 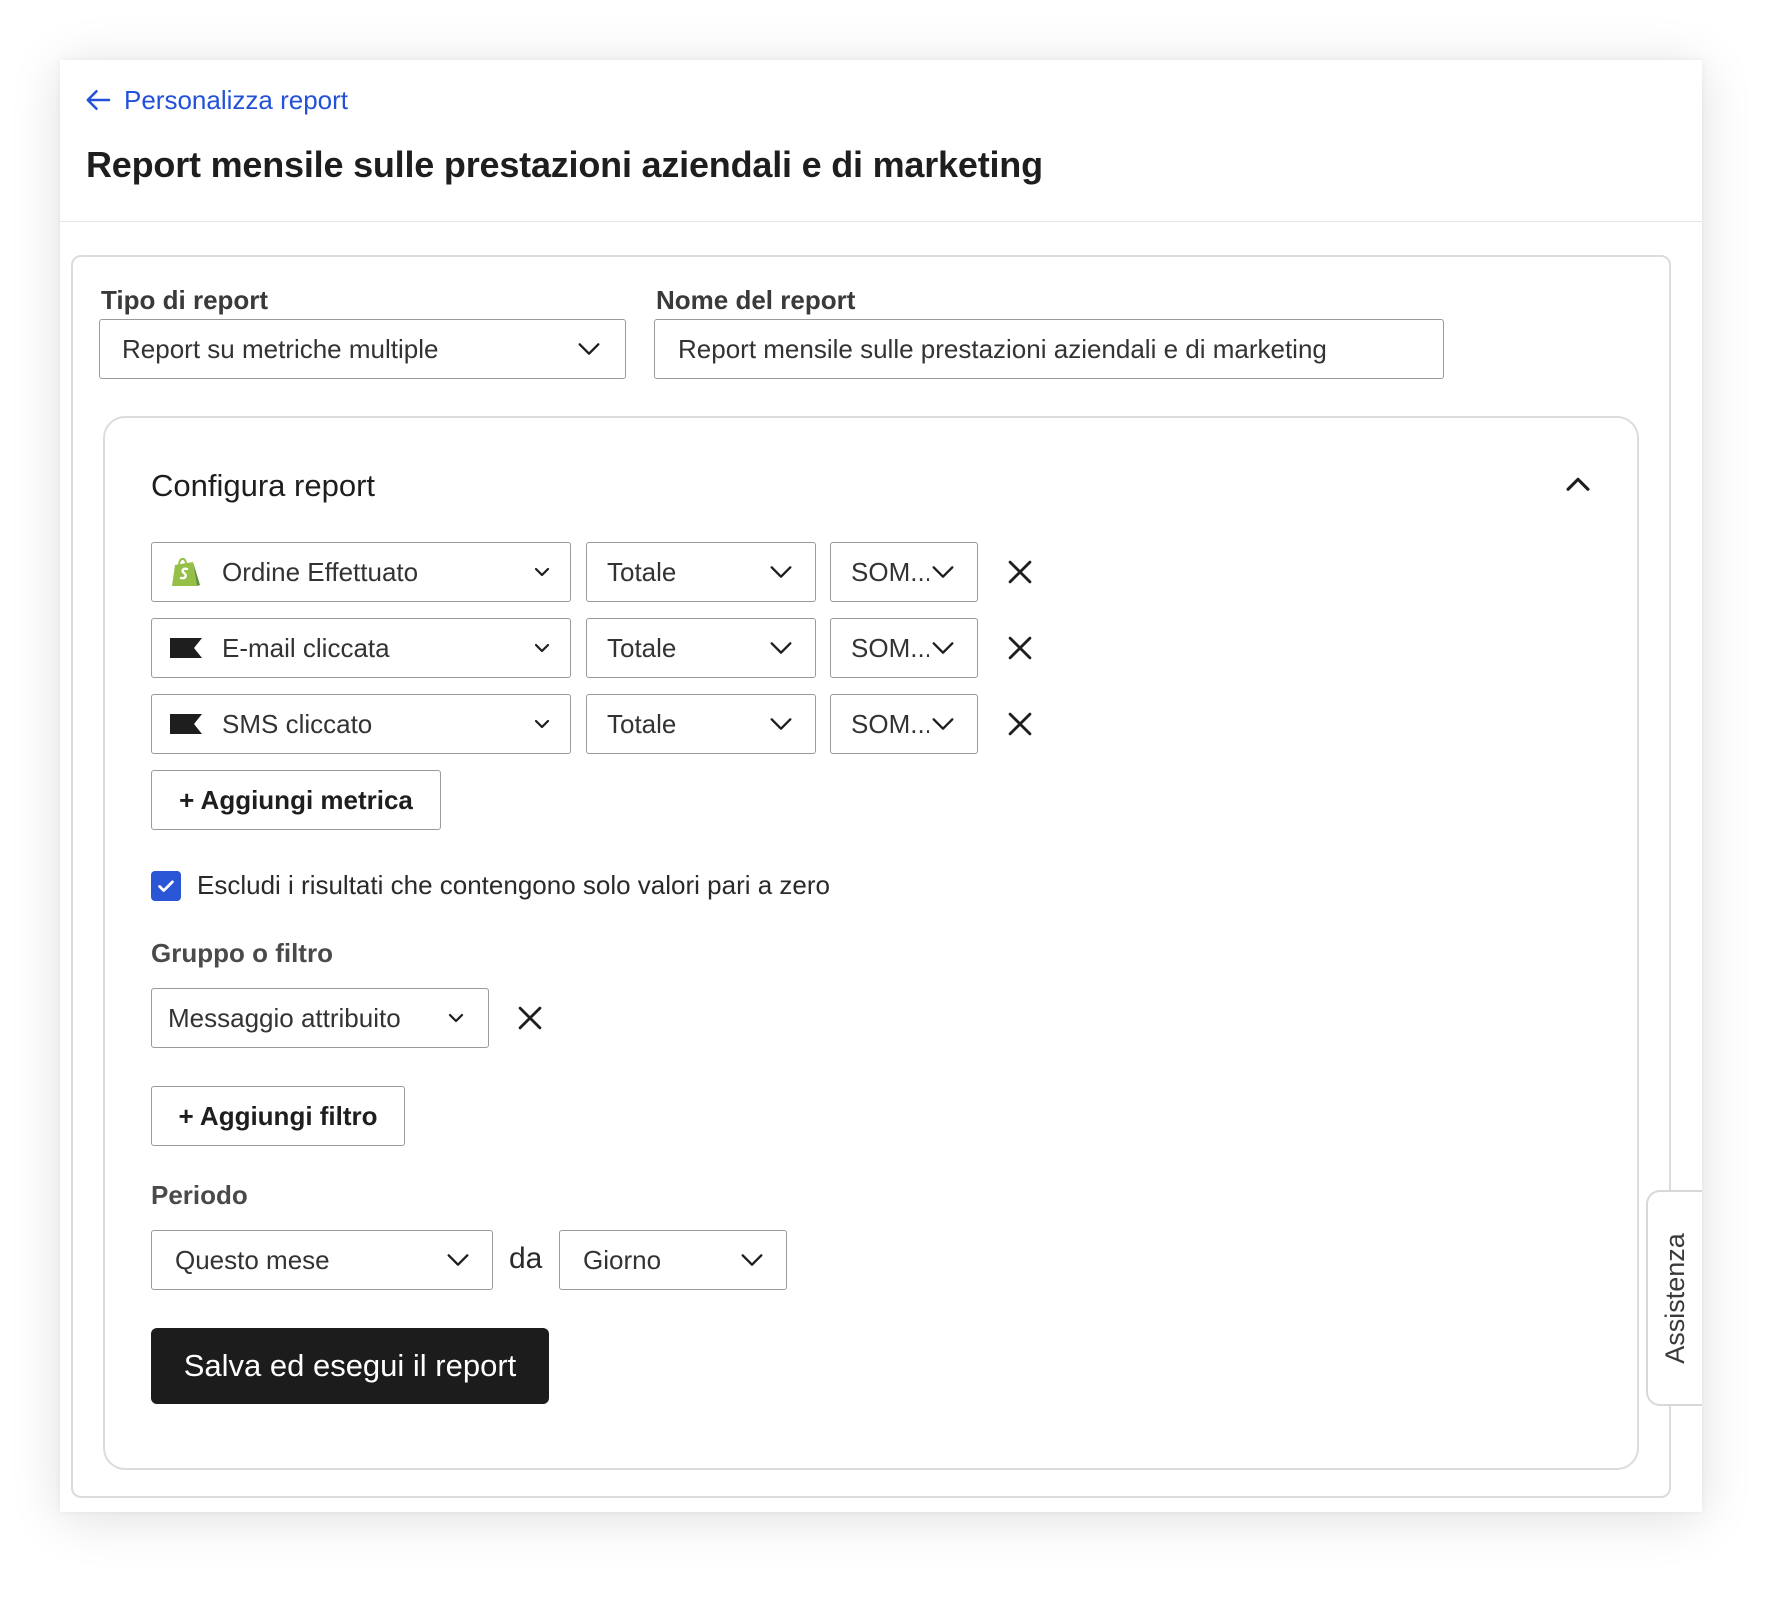 What do you see at coordinates (252, 1259) in the screenshot?
I see `period-range-value: Questo mese` at bounding box center [252, 1259].